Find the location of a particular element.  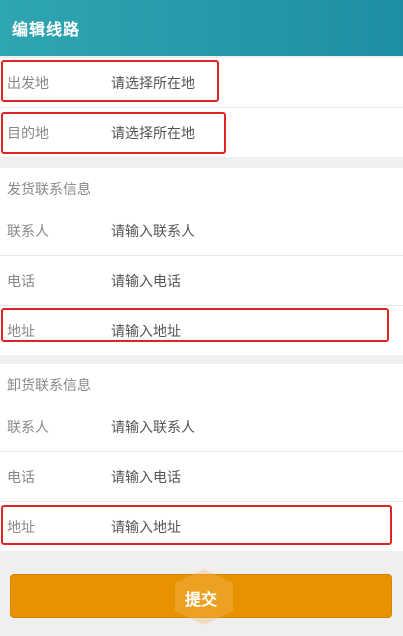

shipper-phone-input: 请输入电话 is located at coordinates (146, 281).